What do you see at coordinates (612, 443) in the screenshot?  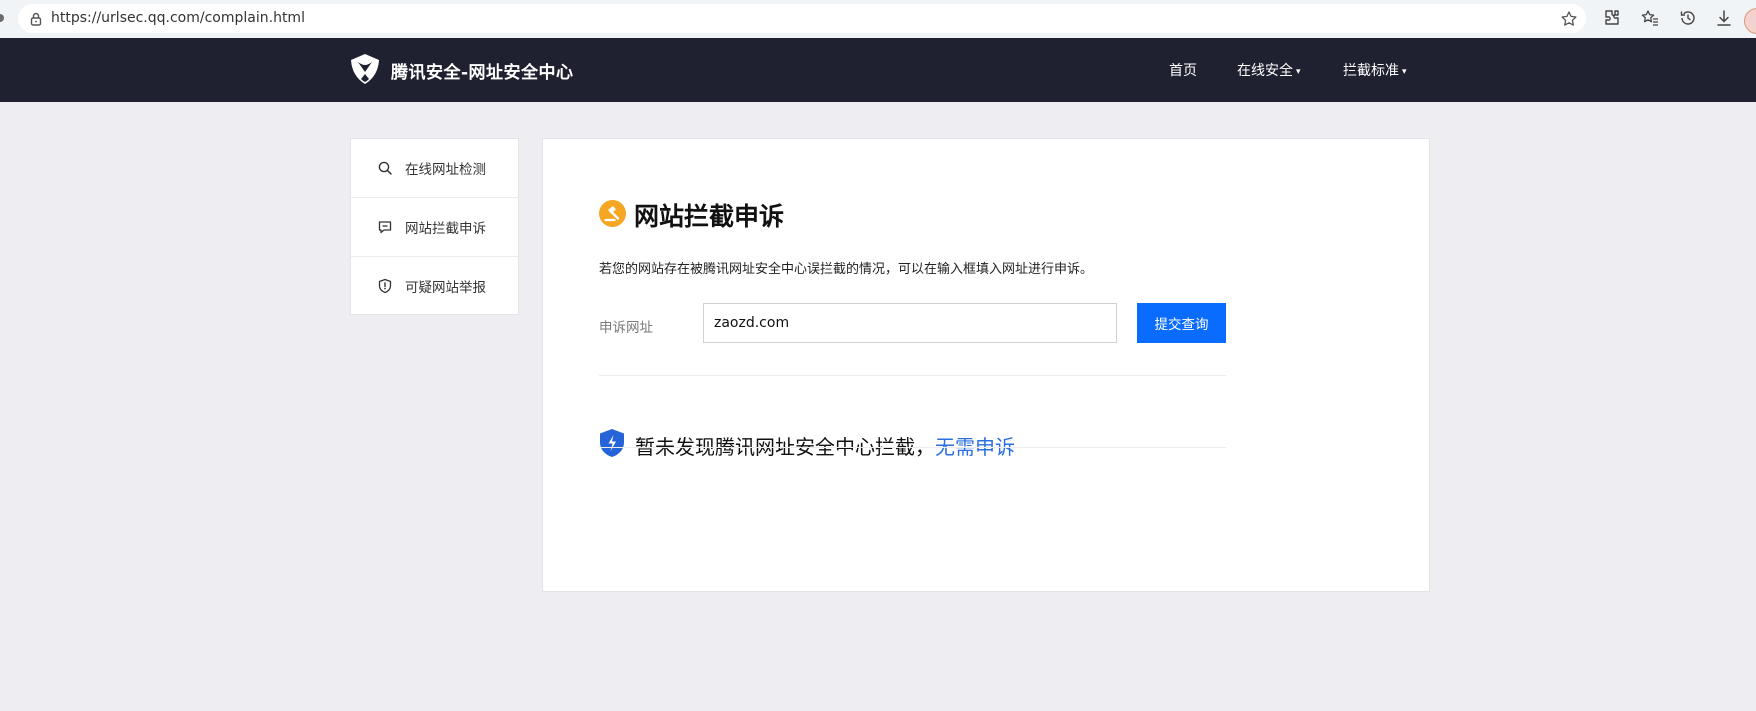 I see `shield-icon` at bounding box center [612, 443].